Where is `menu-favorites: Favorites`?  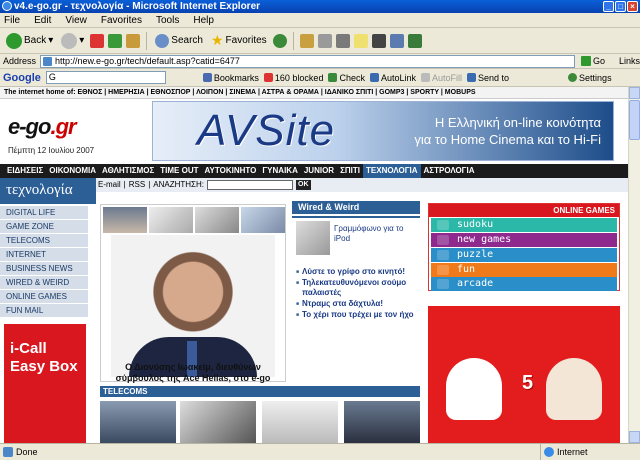
menu-favorites: Favorites is located at coordinates (121, 20).